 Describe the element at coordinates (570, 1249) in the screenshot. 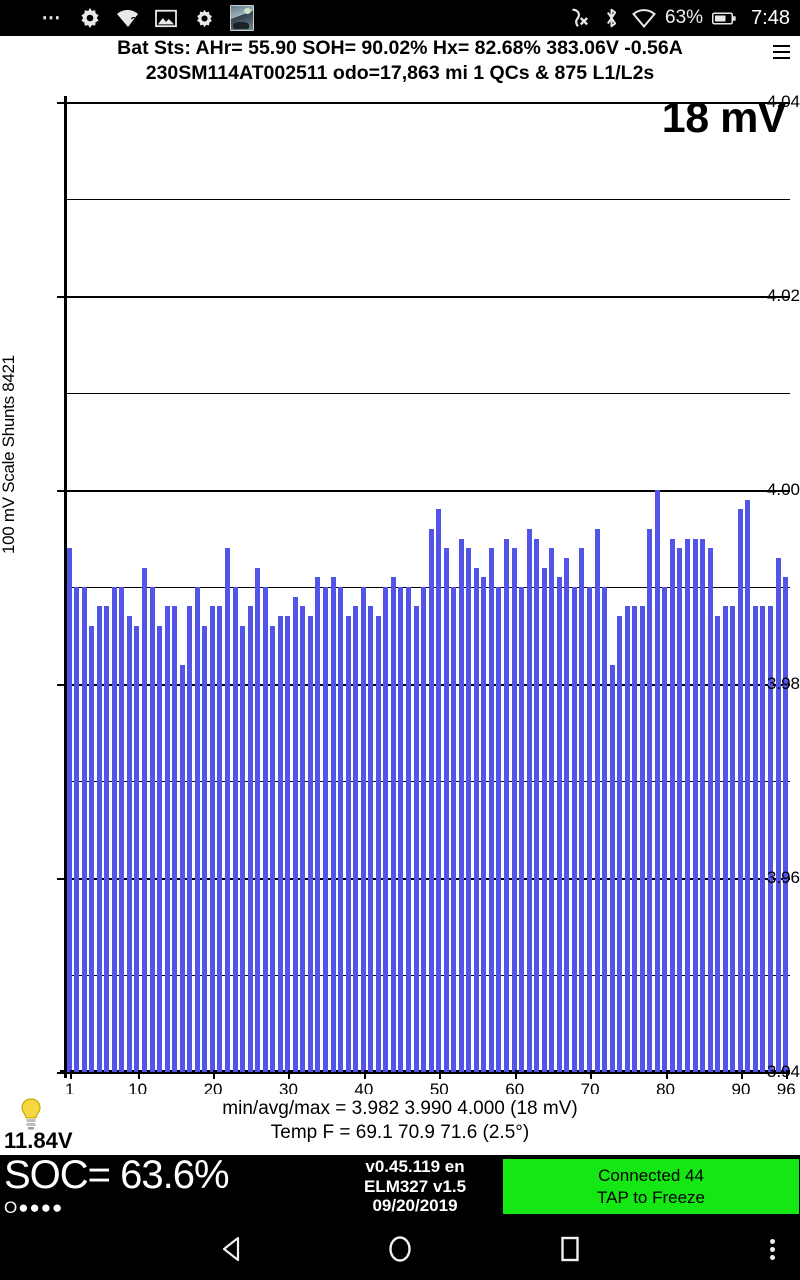

I see `recents-square-icon` at that location.